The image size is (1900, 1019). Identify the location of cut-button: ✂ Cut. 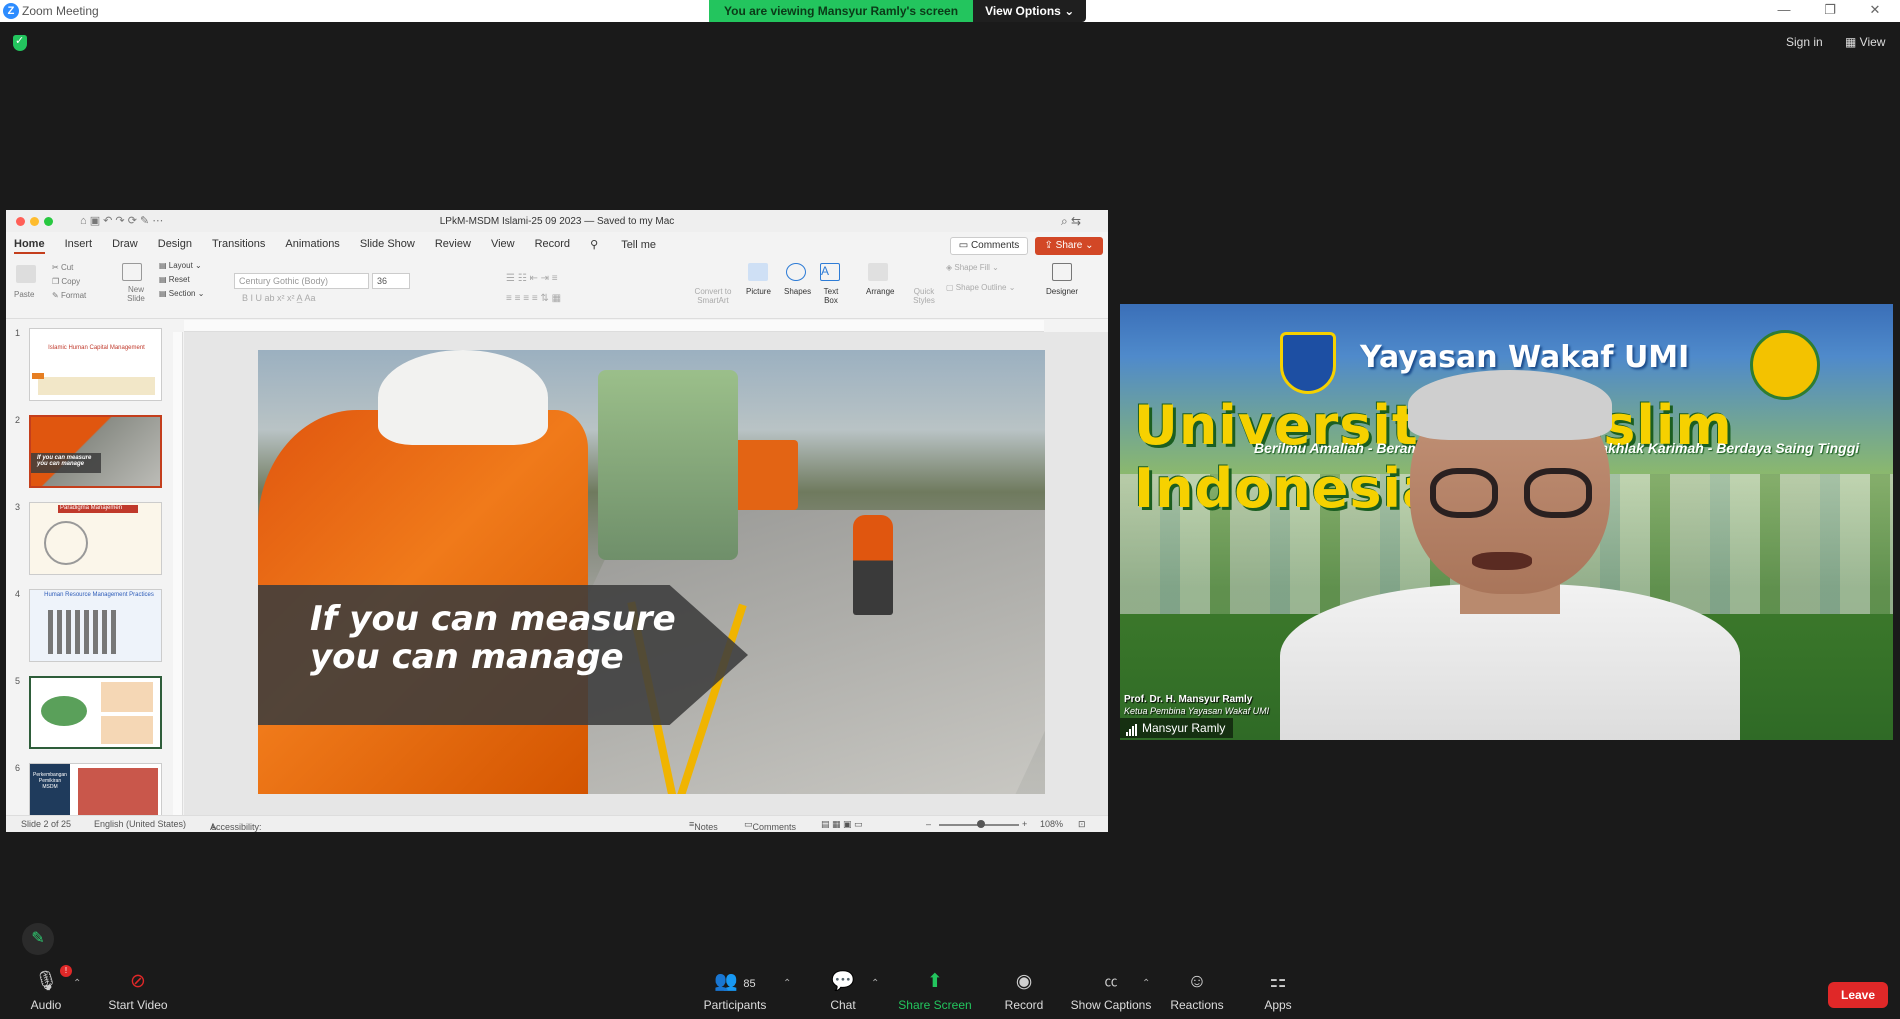
(62, 267).